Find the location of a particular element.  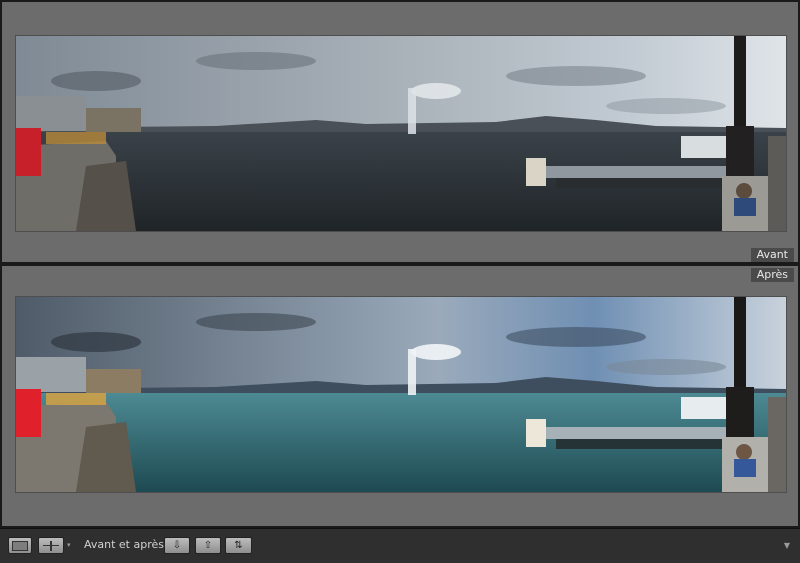

before-after-view-button is located at coordinates (51, 545).